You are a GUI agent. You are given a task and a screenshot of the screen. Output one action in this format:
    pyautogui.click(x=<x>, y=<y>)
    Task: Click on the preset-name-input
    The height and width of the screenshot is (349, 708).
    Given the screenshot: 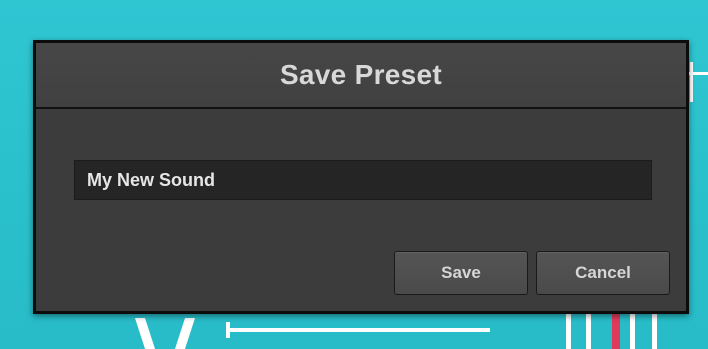 What is the action you would take?
    pyautogui.click(x=363, y=180)
    